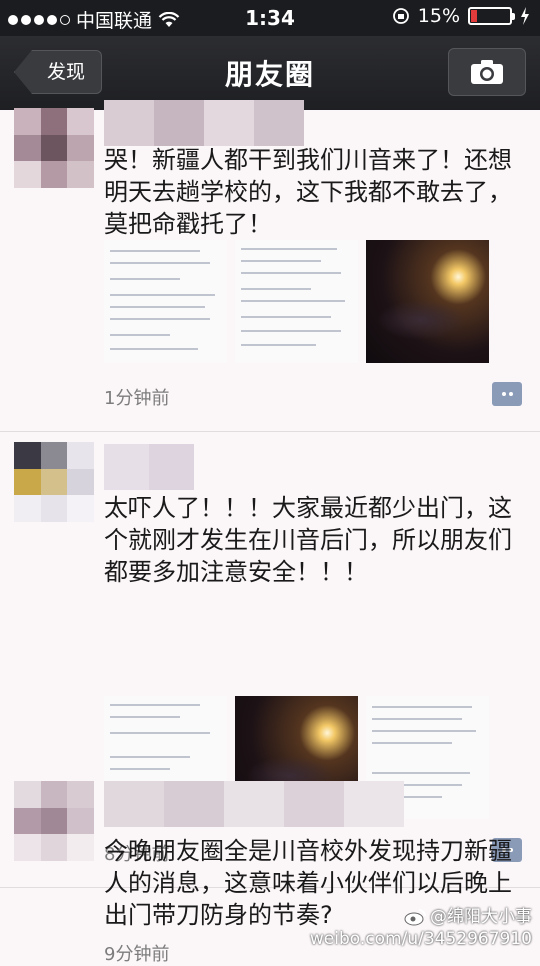  What do you see at coordinates (474, 16) in the screenshot?
I see `battery-fill` at bounding box center [474, 16].